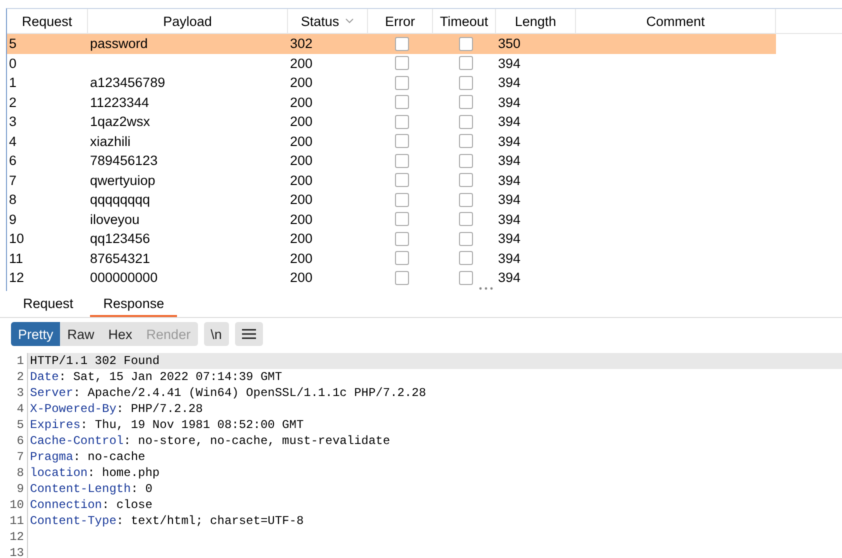 The width and height of the screenshot is (842, 558). What do you see at coordinates (391, 102) in the screenshot?
I see `table-row: 2 11223344 200 394` at bounding box center [391, 102].